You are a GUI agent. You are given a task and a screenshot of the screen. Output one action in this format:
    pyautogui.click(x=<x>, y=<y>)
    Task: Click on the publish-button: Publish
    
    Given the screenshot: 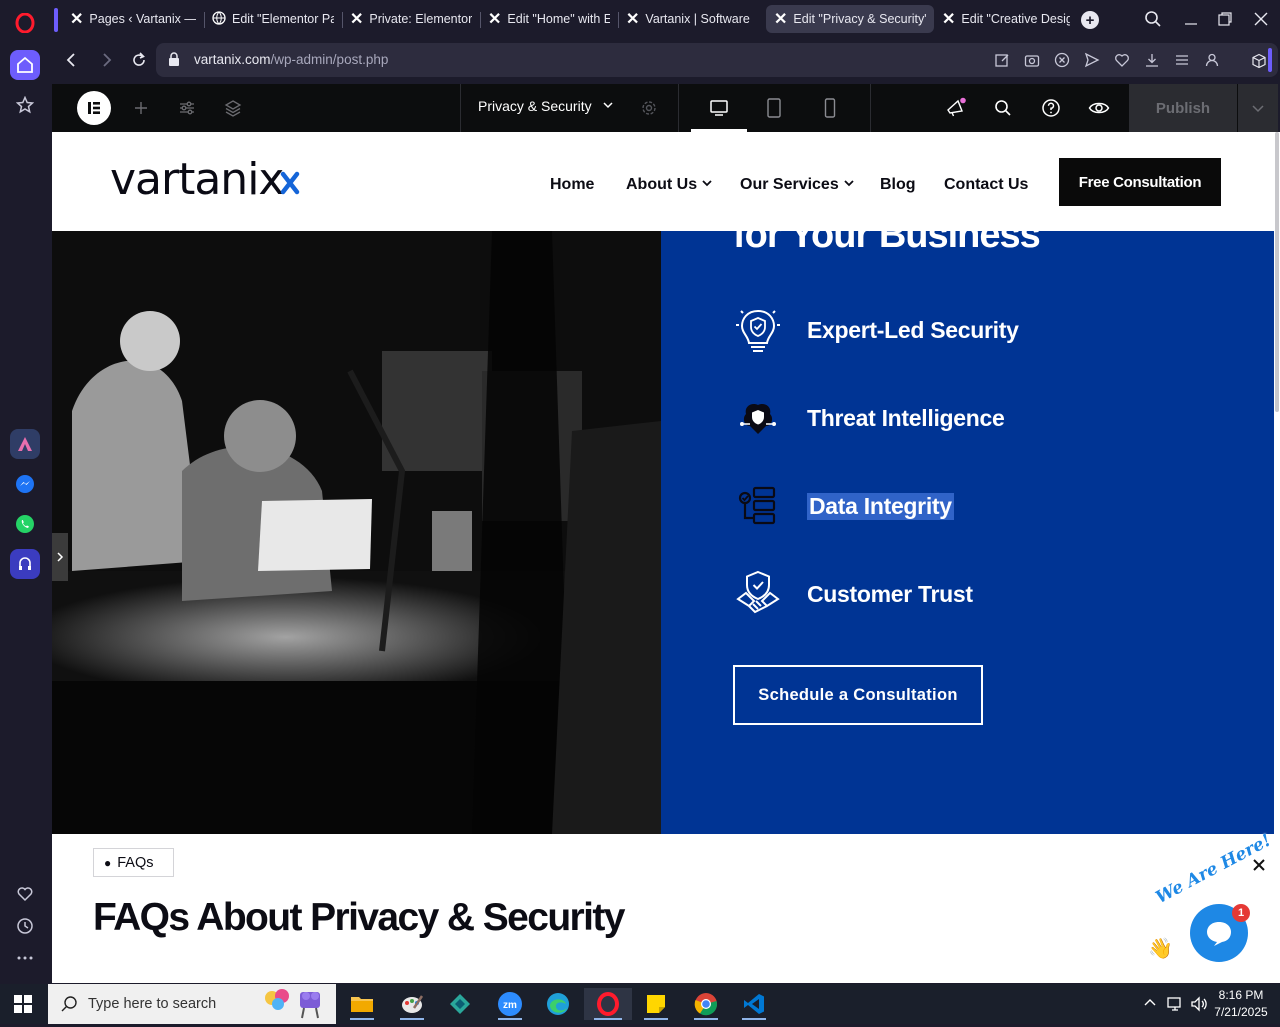 What is the action you would take?
    pyautogui.click(x=1183, y=108)
    